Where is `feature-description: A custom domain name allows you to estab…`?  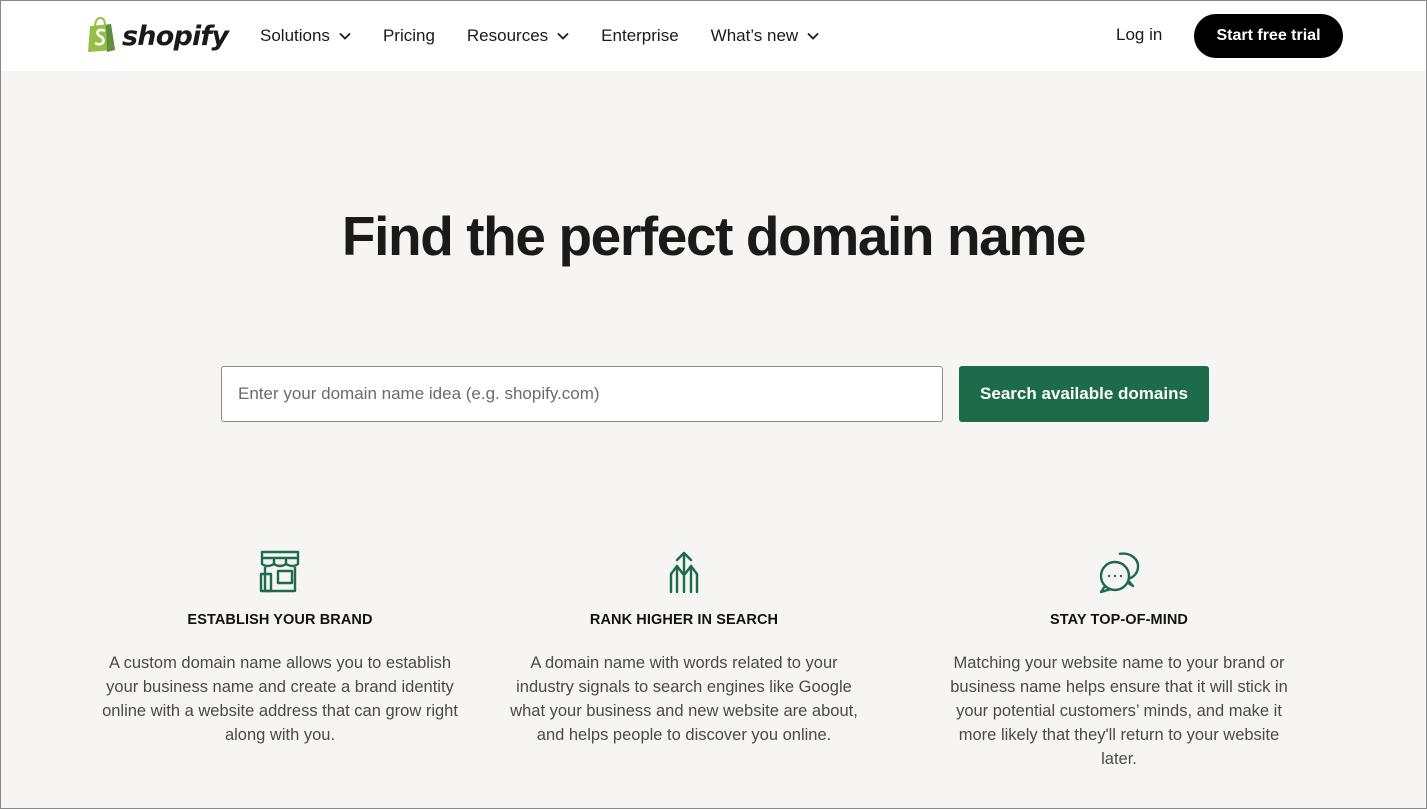 feature-description: A custom domain name allows you to estab… is located at coordinates (280, 699).